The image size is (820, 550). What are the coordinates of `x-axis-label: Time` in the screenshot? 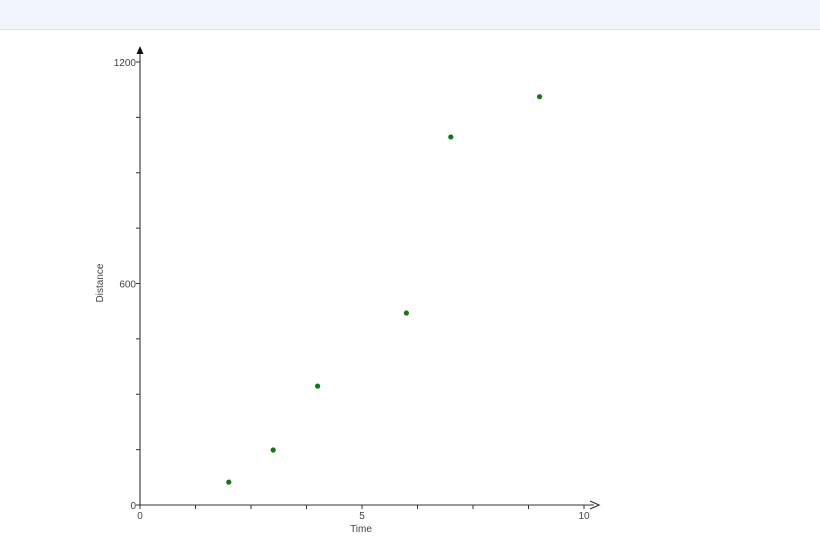 It's located at (361, 529).